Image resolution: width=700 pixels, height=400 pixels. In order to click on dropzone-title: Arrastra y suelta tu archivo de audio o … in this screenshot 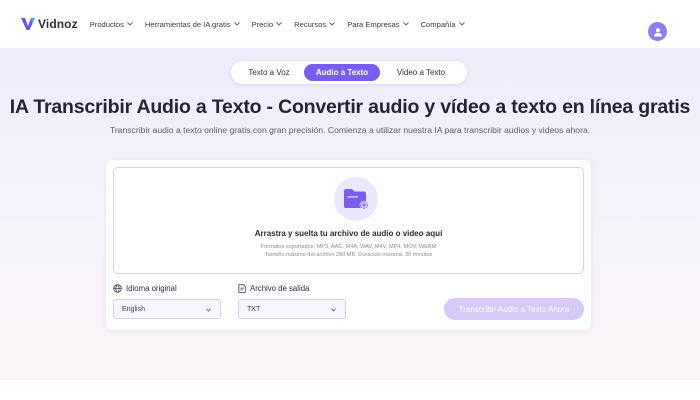, I will do `click(348, 233)`.